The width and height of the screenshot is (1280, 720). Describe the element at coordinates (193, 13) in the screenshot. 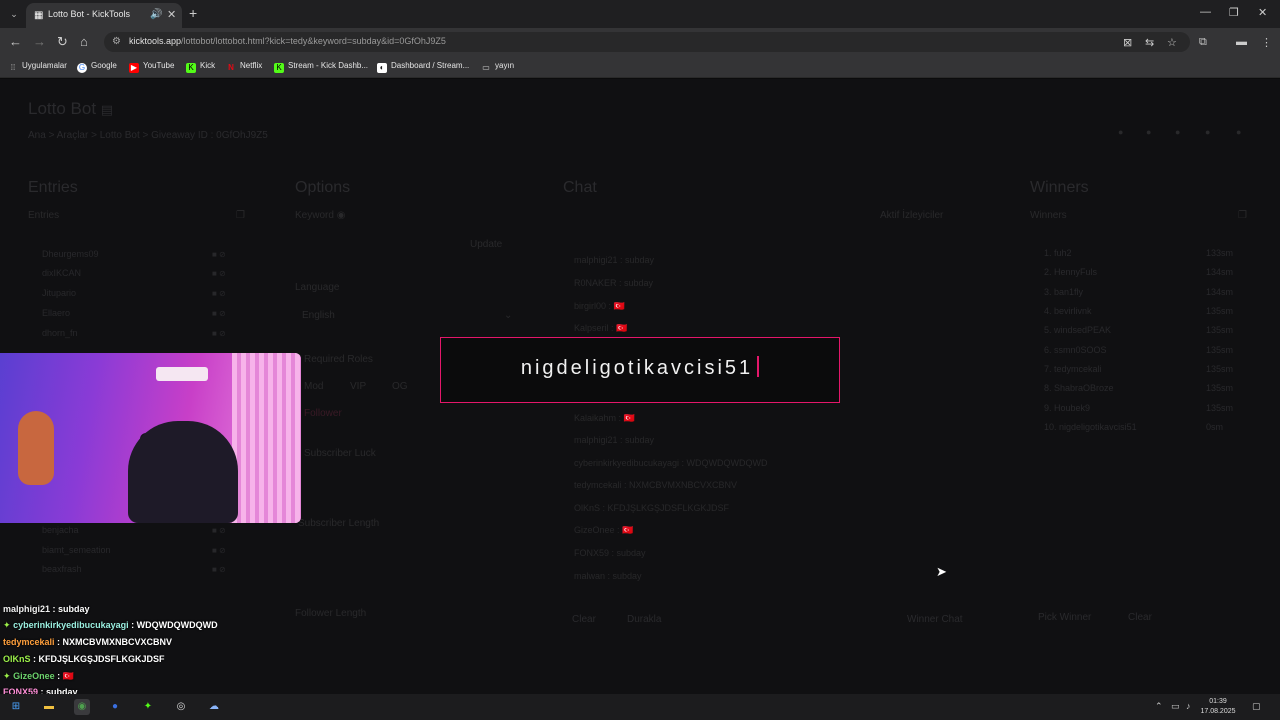

I see `new-tab-icon: +` at that location.